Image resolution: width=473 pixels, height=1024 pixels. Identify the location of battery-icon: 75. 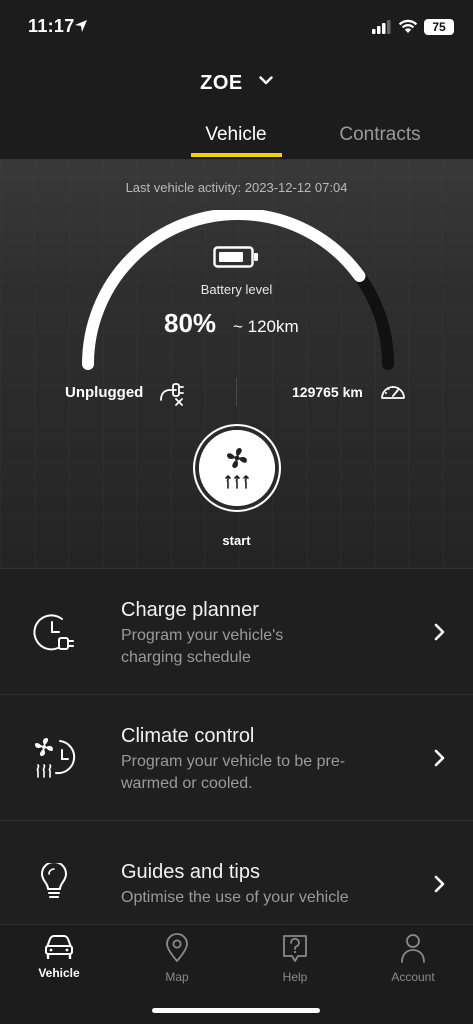
(439, 27).